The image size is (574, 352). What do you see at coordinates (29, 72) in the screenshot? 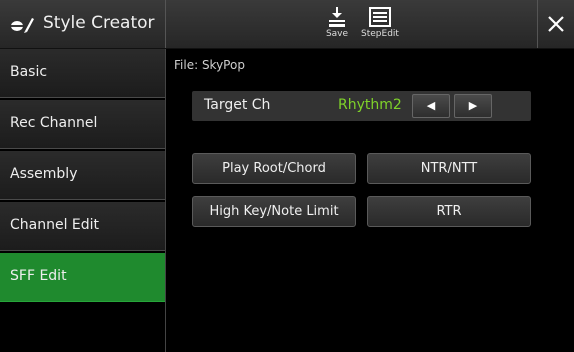
I see `sidebar-item-label: Basic` at bounding box center [29, 72].